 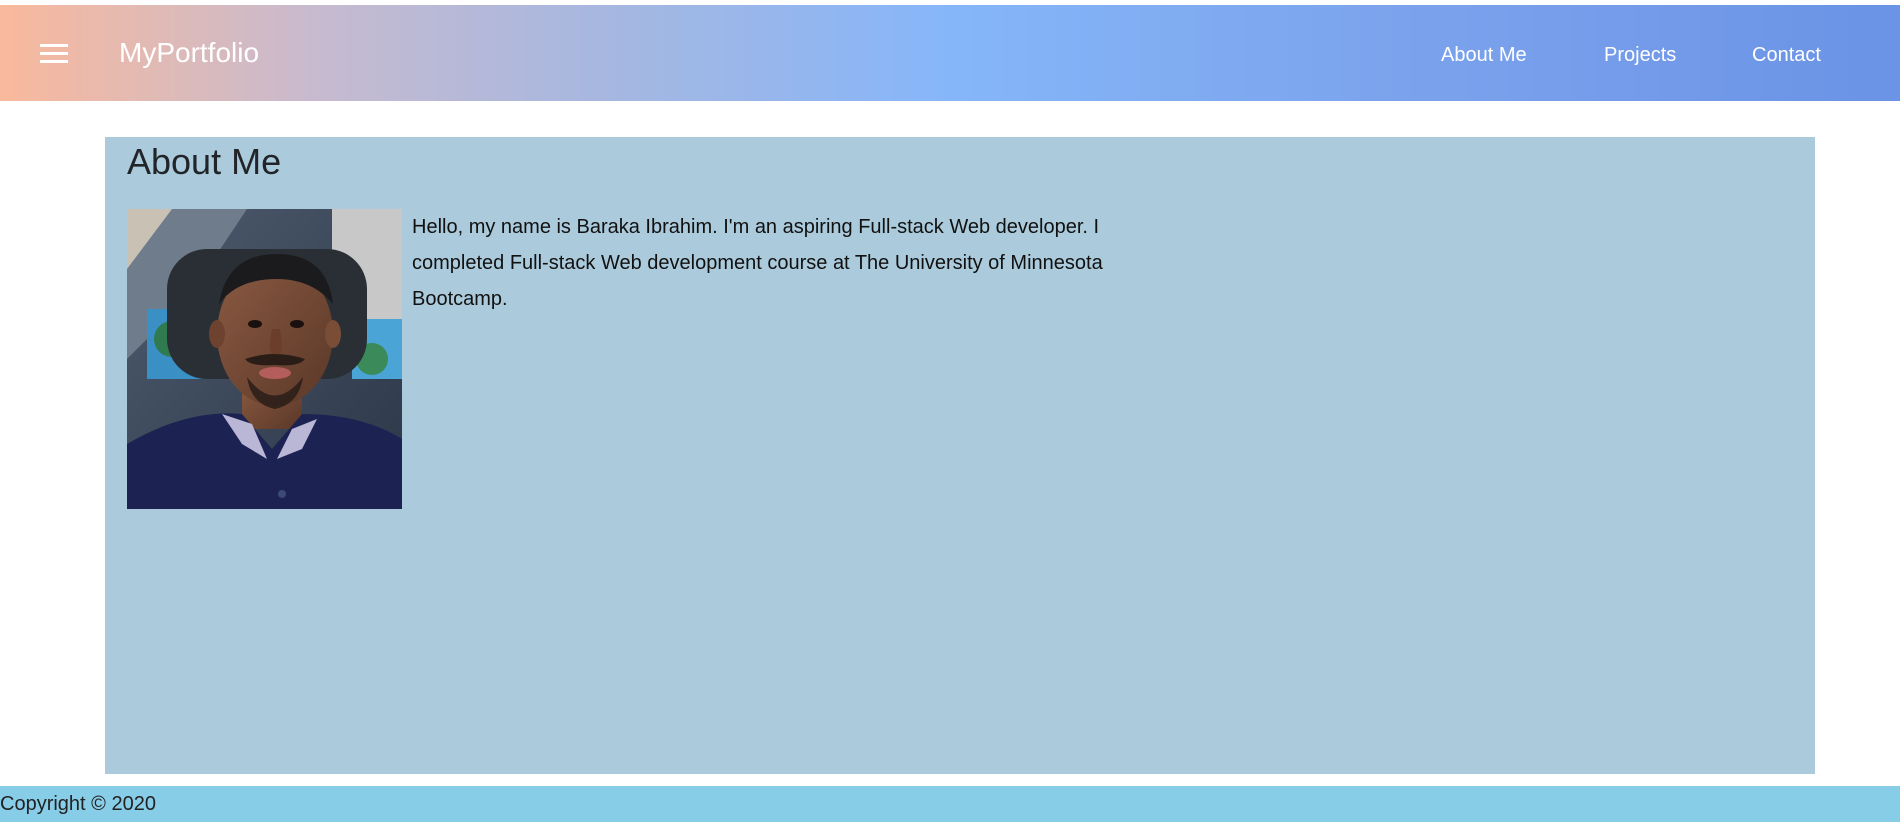 I want to click on navbar: MyPortfolio About Me Projects Contact, so click(x=950, y=53).